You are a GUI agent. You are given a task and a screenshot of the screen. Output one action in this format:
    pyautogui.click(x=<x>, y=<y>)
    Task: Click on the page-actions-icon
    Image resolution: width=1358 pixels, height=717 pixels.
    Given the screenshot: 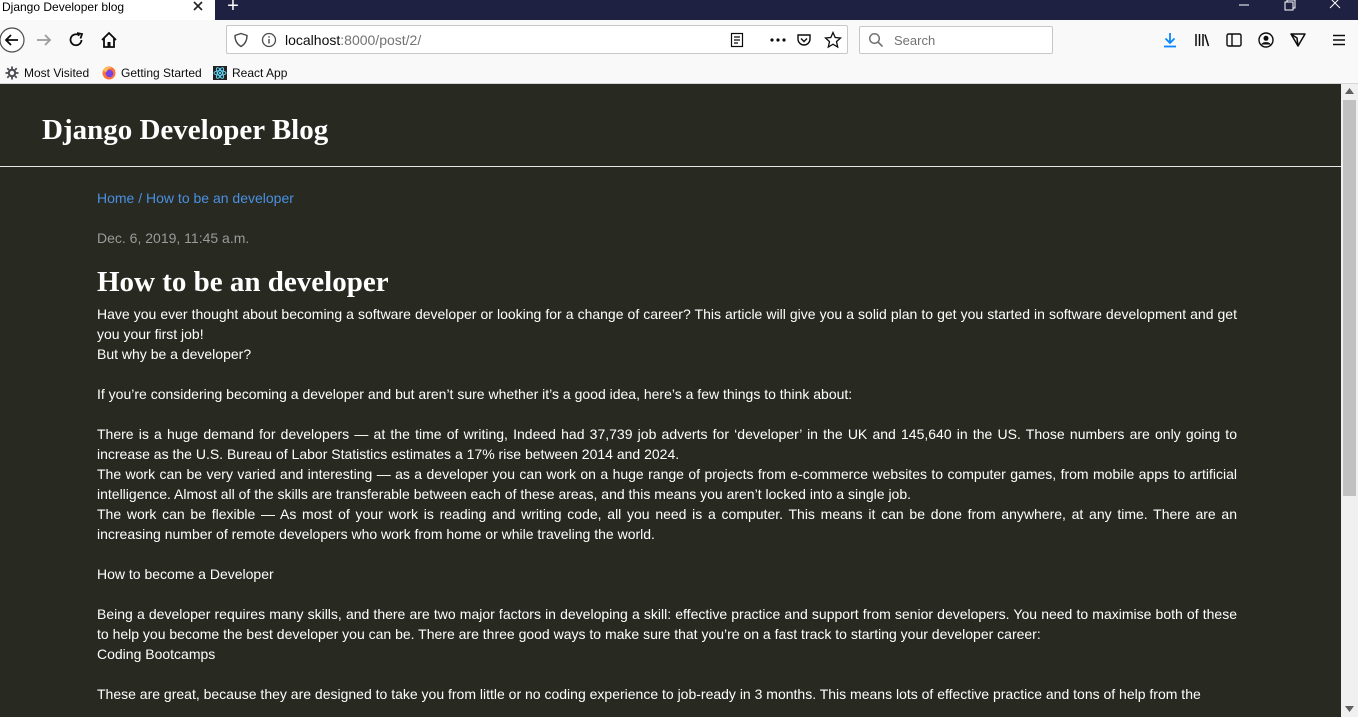 What is the action you would take?
    pyautogui.click(x=778, y=40)
    